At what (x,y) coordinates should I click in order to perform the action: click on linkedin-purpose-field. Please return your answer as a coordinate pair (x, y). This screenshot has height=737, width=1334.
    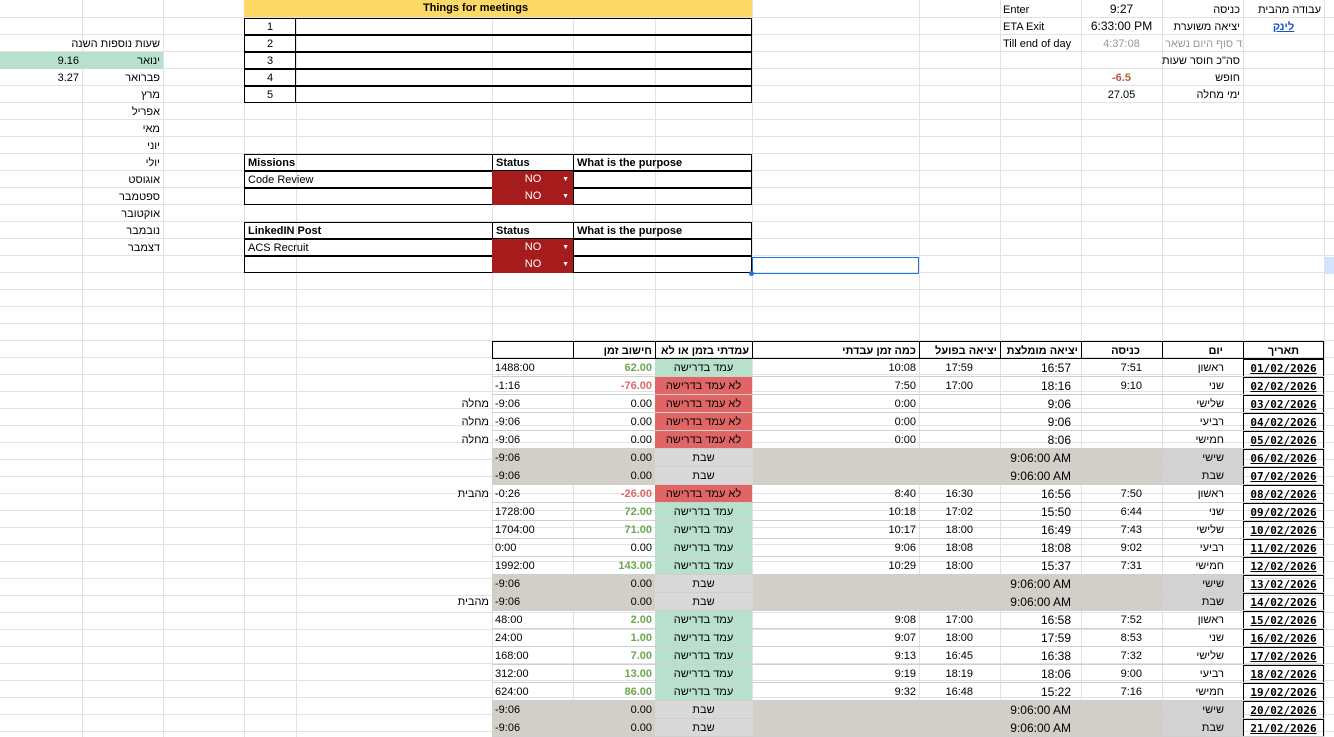
    Looking at the image, I should click on (662, 247).